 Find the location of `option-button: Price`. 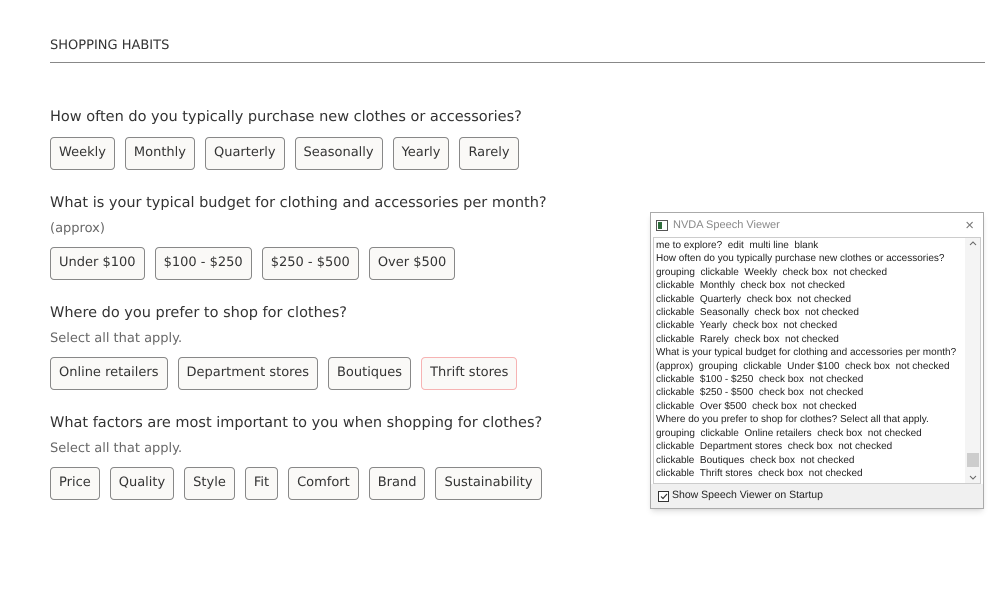

option-button: Price is located at coordinates (75, 483).